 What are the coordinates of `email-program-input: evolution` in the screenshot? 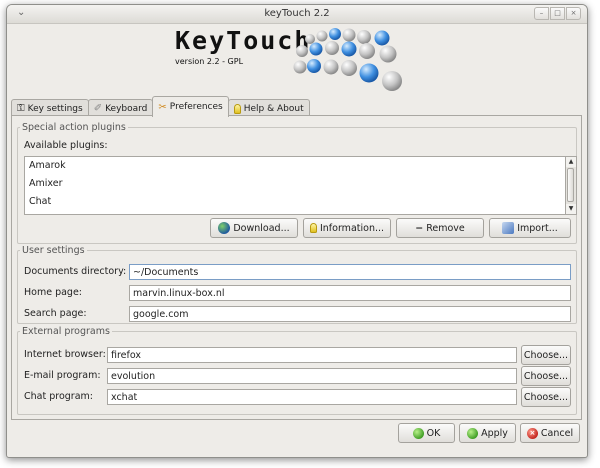 It's located at (312, 376).